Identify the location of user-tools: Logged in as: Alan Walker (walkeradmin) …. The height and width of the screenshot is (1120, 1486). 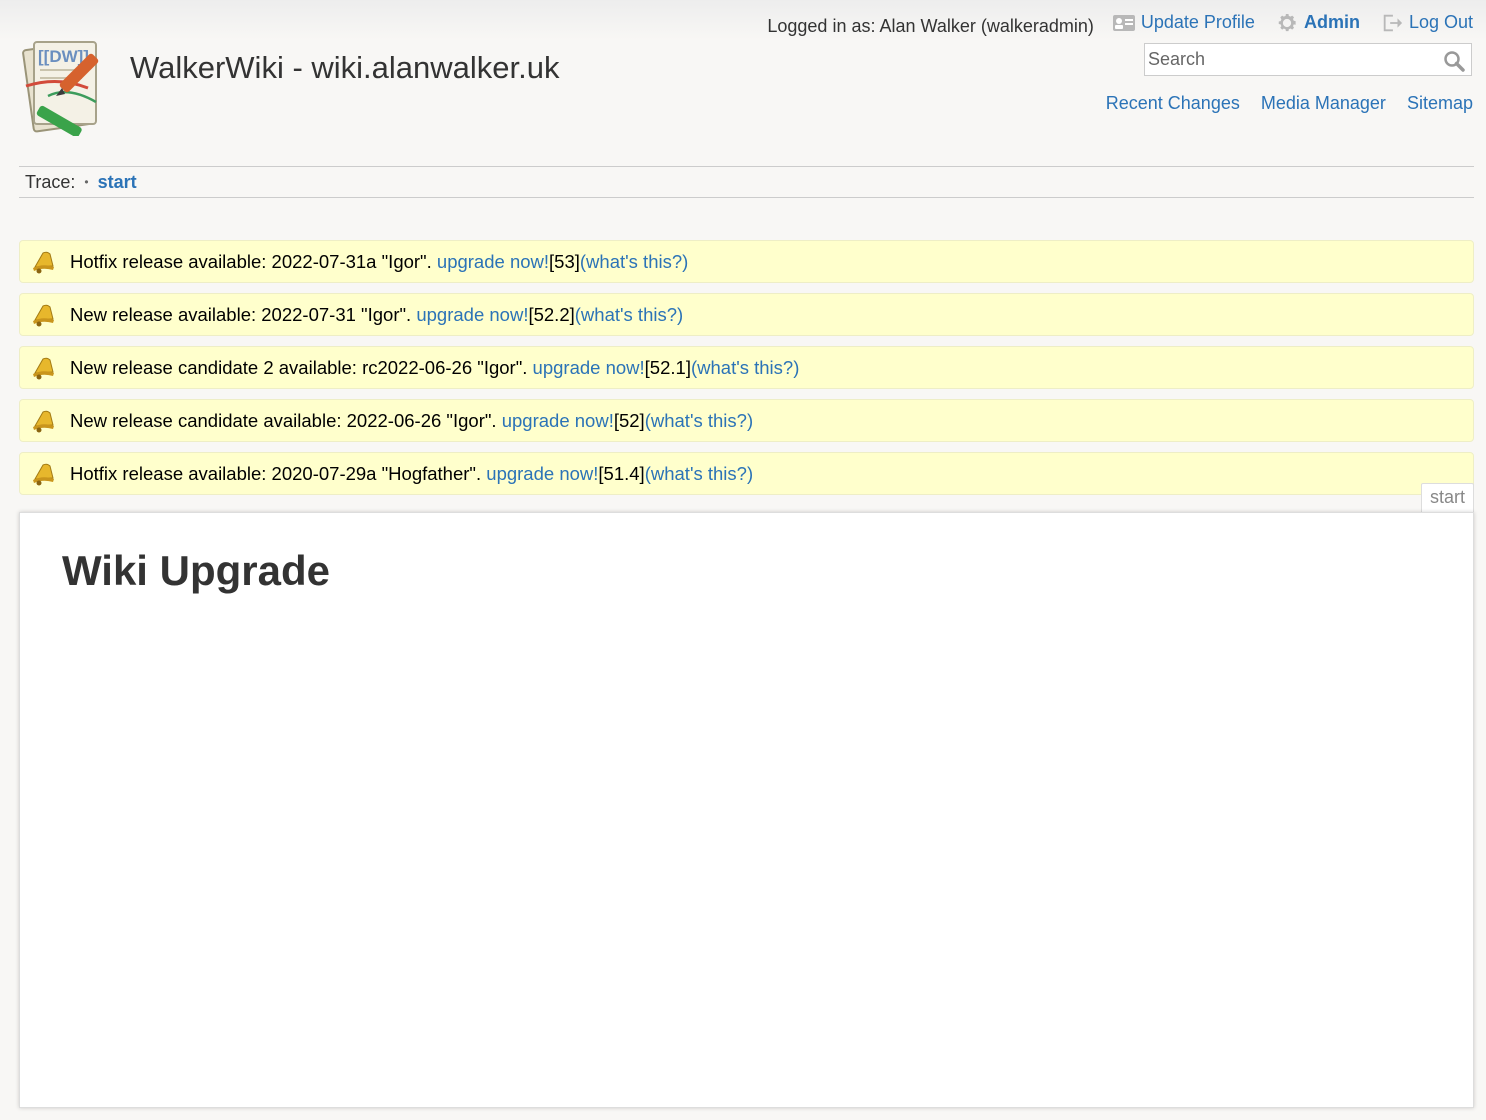
(1120, 22).